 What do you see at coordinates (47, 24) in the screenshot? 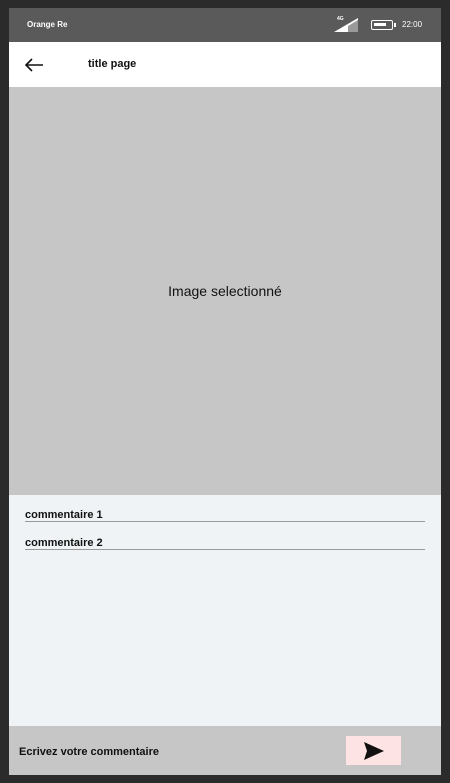
I see `carrier-name: Orange Re` at bounding box center [47, 24].